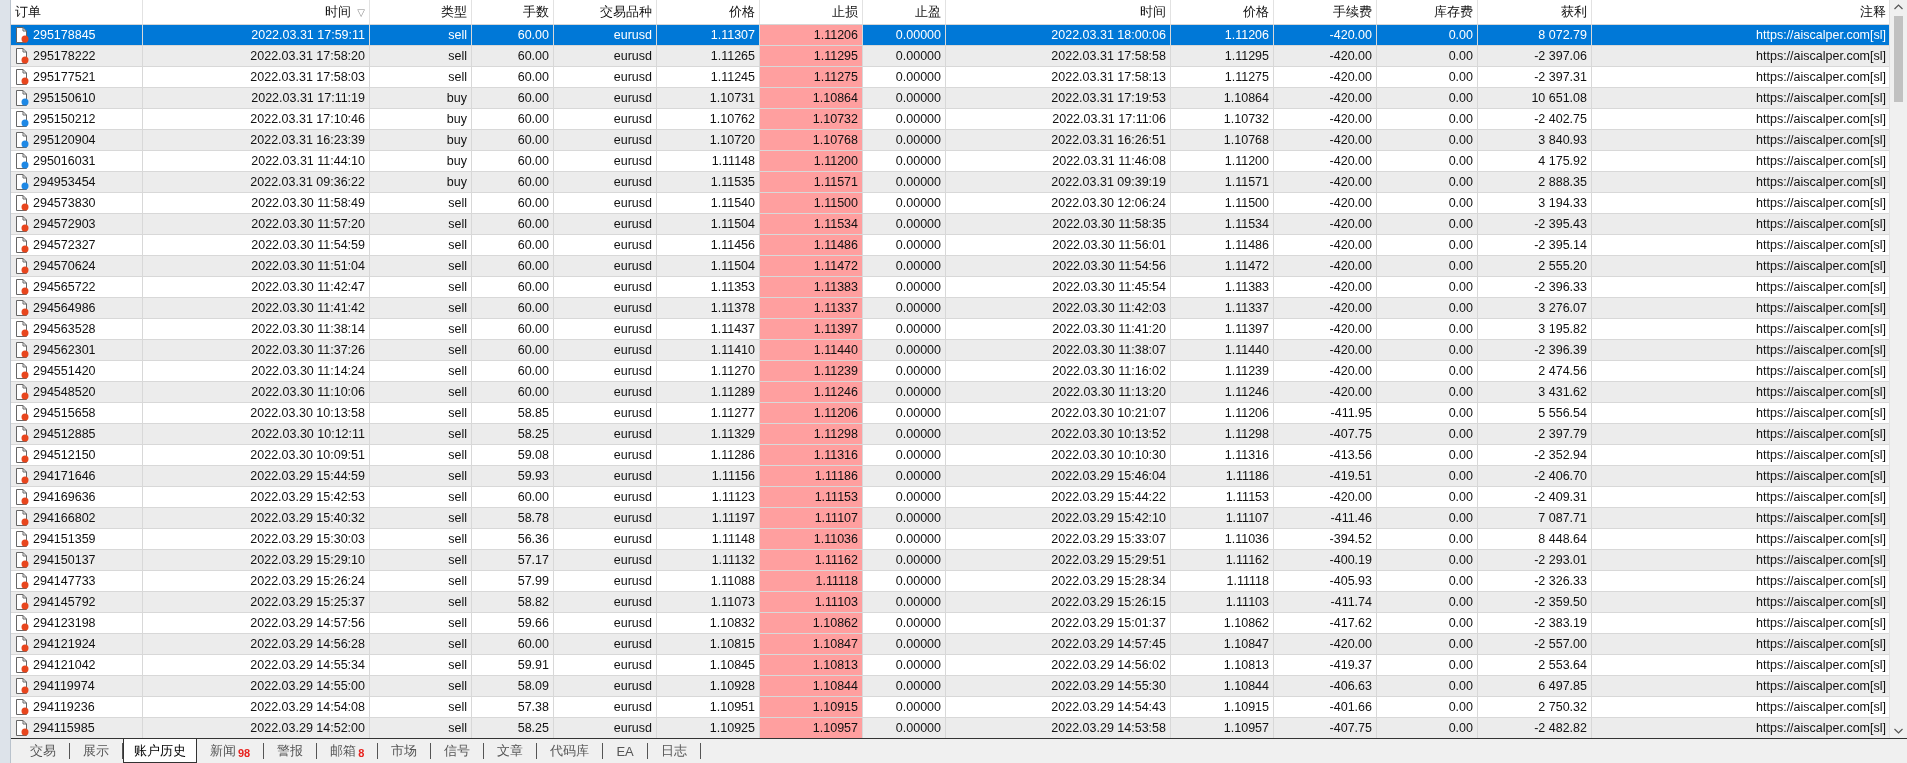  I want to click on count-label: 98, so click(244, 753).